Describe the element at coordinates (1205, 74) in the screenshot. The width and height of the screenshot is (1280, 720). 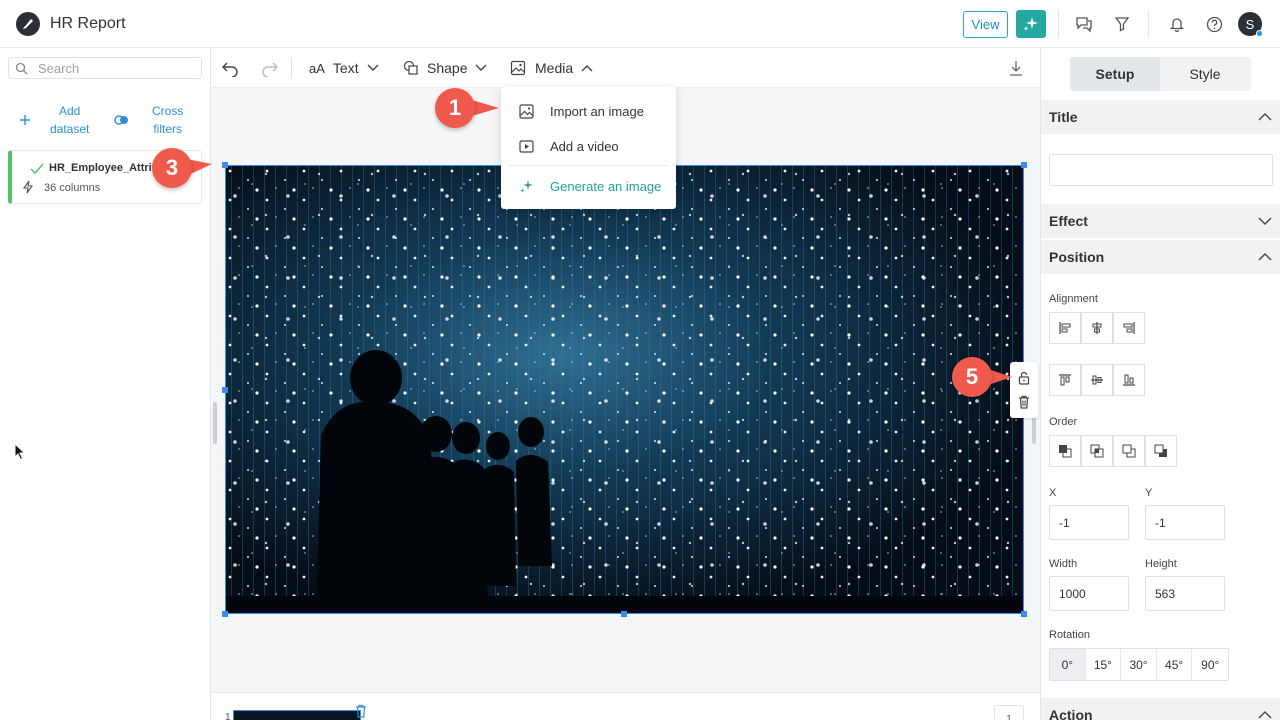
I see `tab-style: Style` at that location.